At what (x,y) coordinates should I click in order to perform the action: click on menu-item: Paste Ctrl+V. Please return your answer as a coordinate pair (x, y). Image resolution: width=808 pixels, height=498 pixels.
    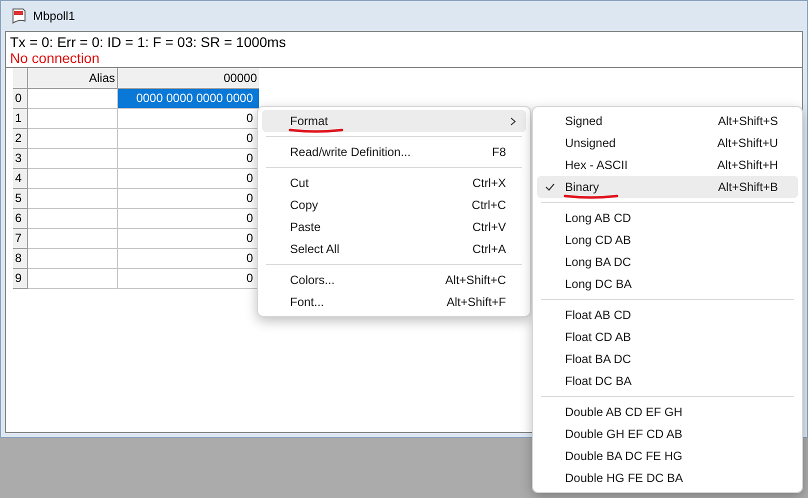
    Looking at the image, I should click on (394, 227).